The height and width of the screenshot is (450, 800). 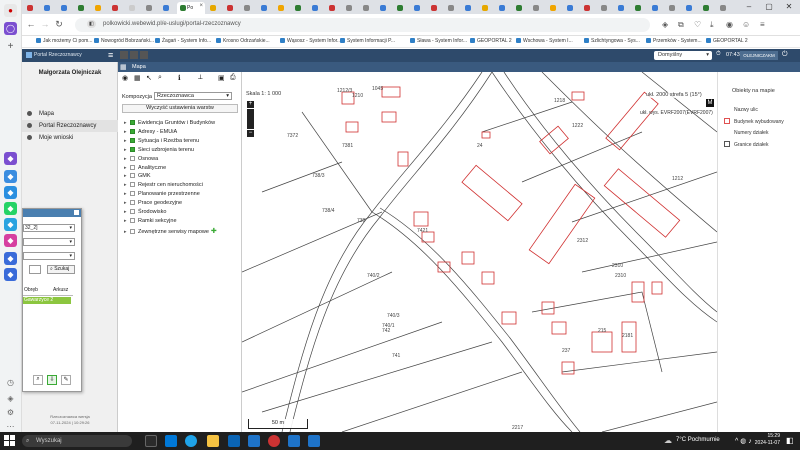 I want to click on layer-item: ▸ Ramki sekcyjne, so click(x=150, y=221).